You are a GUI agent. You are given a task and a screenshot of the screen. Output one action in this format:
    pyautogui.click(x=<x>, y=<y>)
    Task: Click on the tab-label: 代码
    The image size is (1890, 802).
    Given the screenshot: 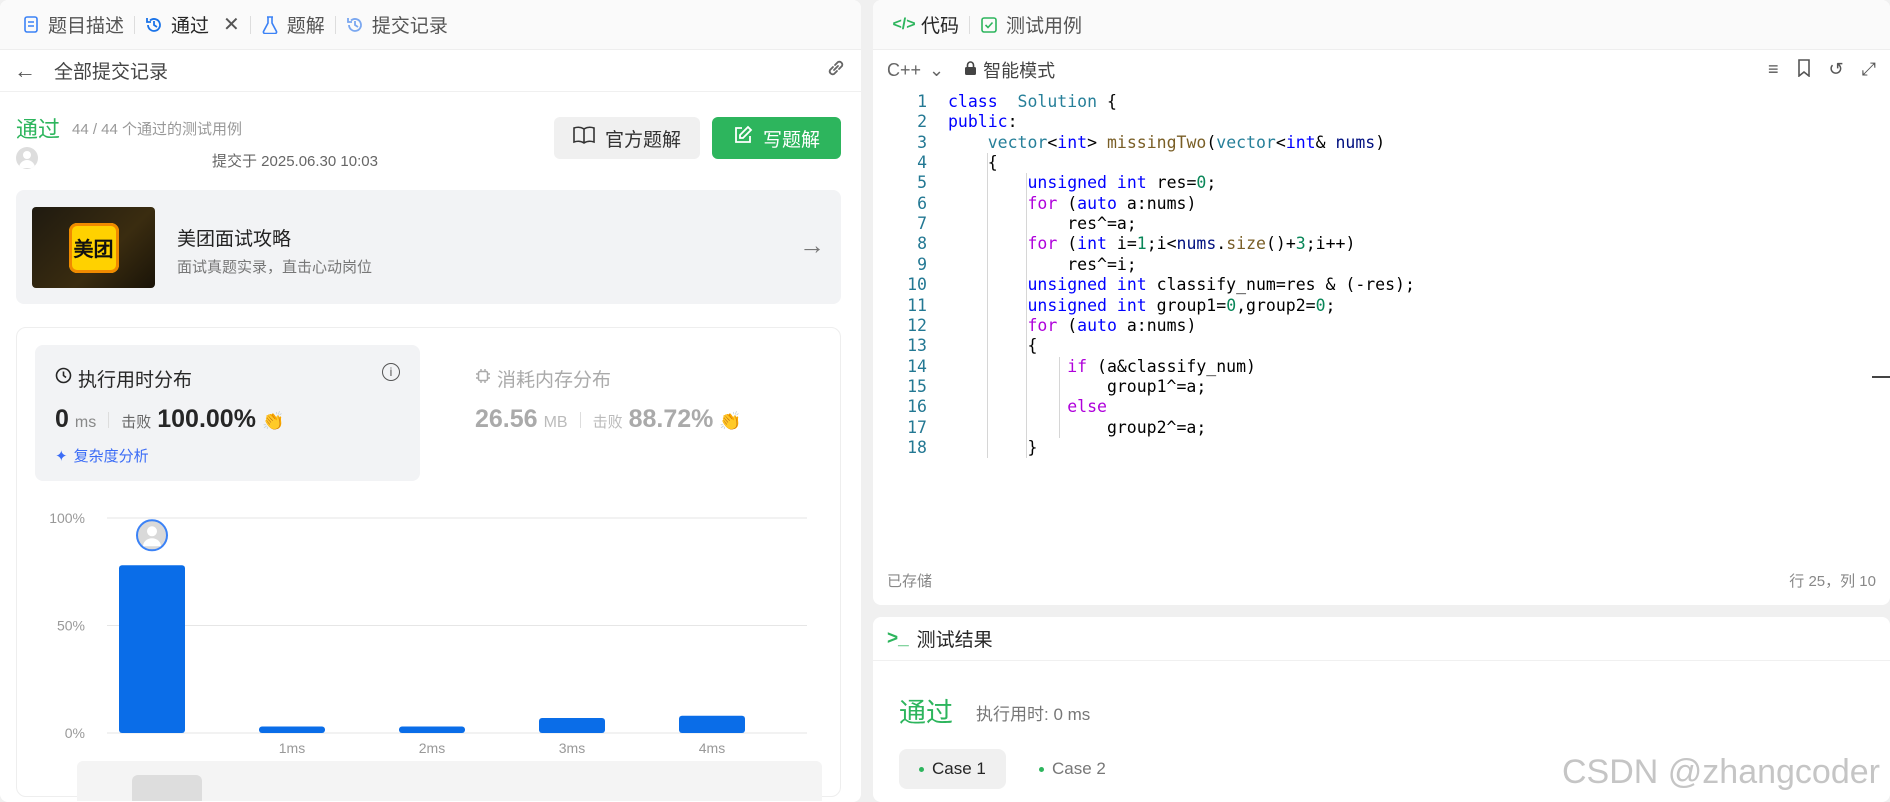 What is the action you would take?
    pyautogui.click(x=940, y=26)
    